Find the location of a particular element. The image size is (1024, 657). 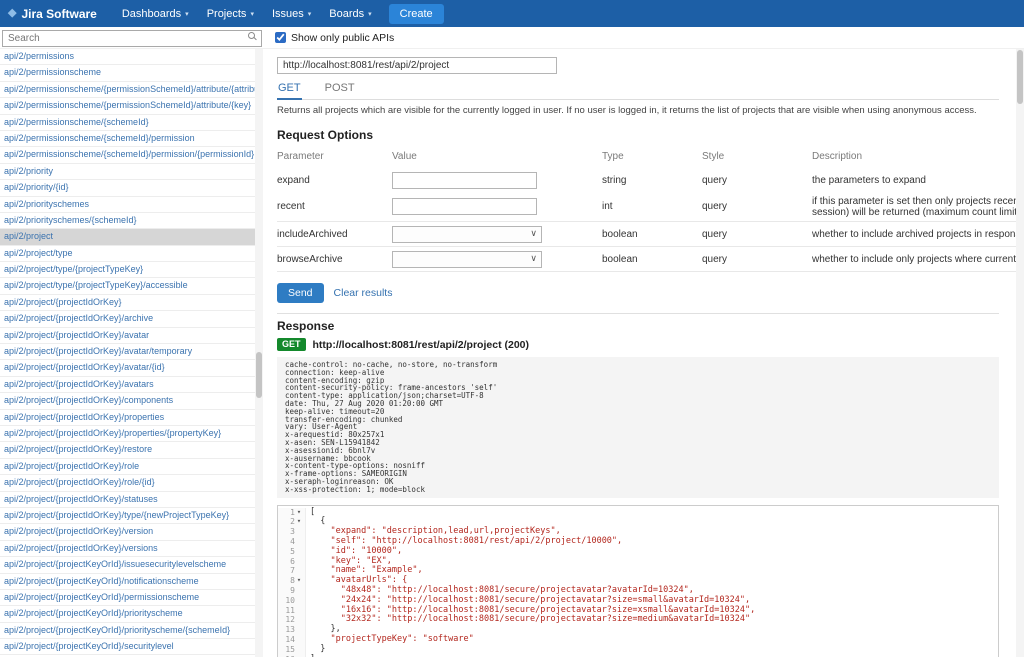

search-input is located at coordinates (132, 38).